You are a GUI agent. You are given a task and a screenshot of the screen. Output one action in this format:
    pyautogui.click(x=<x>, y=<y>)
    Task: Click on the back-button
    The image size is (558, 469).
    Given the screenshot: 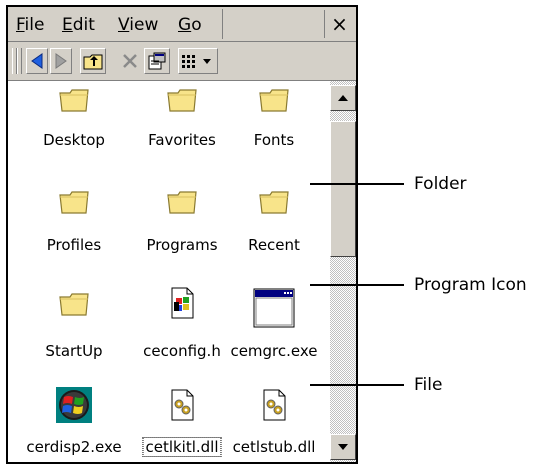 What is the action you would take?
    pyautogui.click(x=37, y=61)
    